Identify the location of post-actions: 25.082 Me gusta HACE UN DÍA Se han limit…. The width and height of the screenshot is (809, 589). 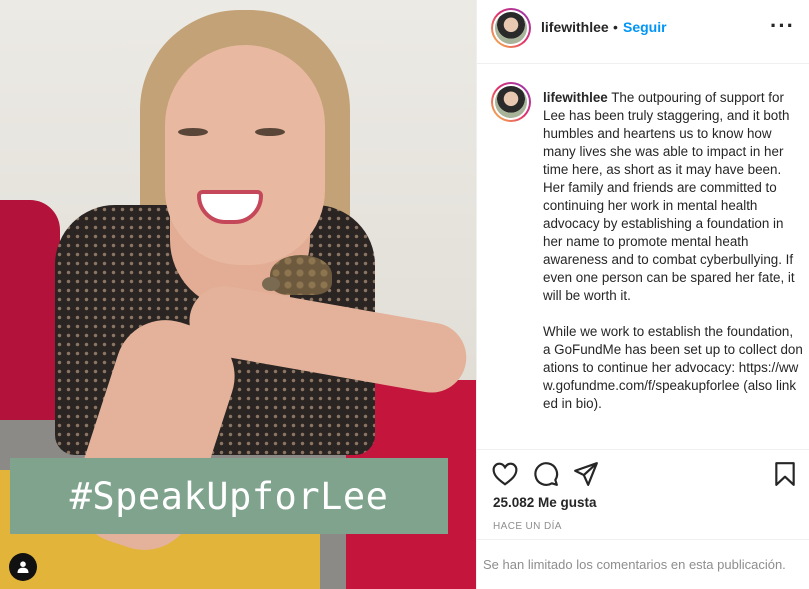
(643, 519).